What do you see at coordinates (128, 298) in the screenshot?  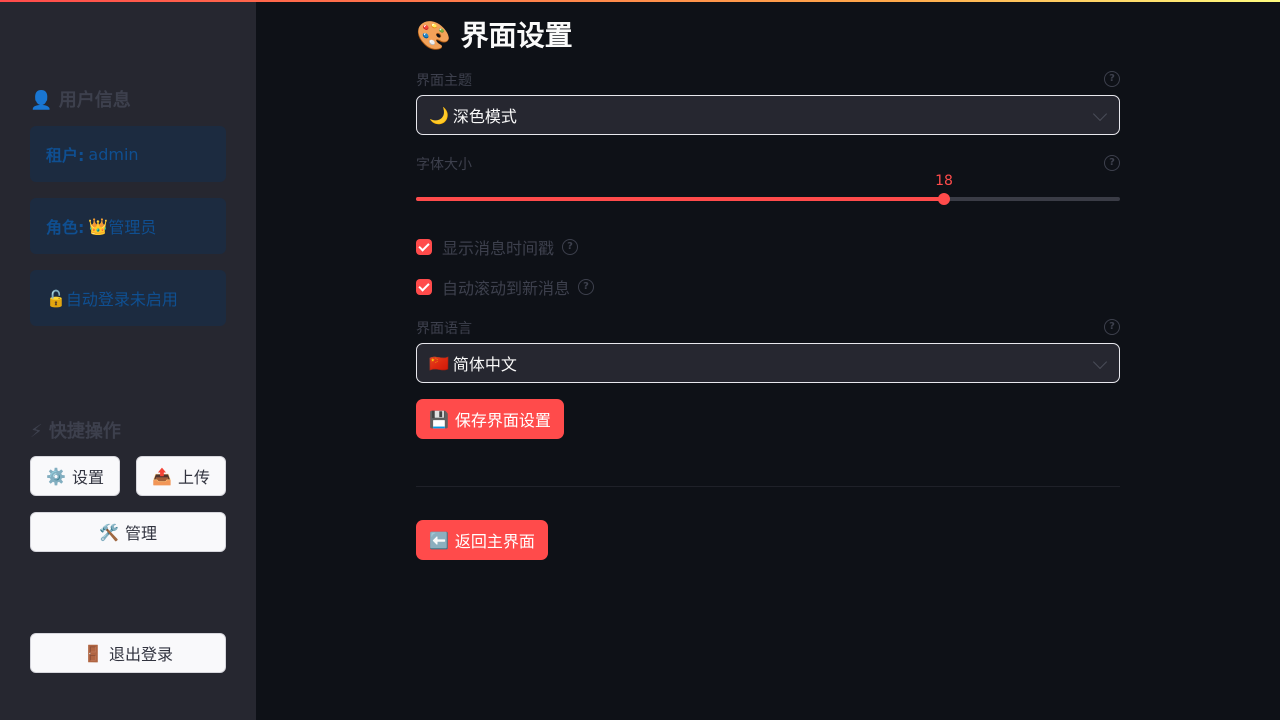 I see `auto-login-info: 🔓 自动登录未启用` at bounding box center [128, 298].